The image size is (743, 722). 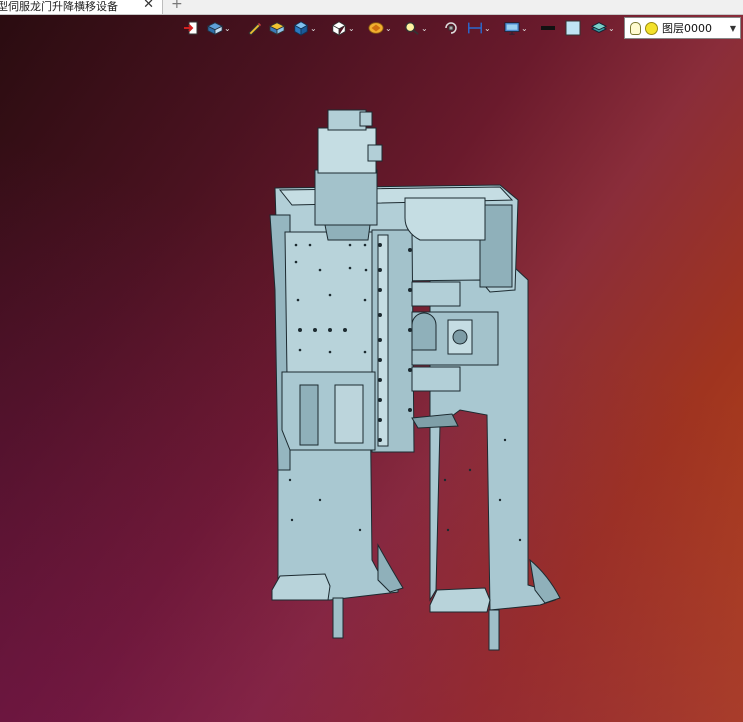 I want to click on bearing-block-lower, so click(x=436, y=379).